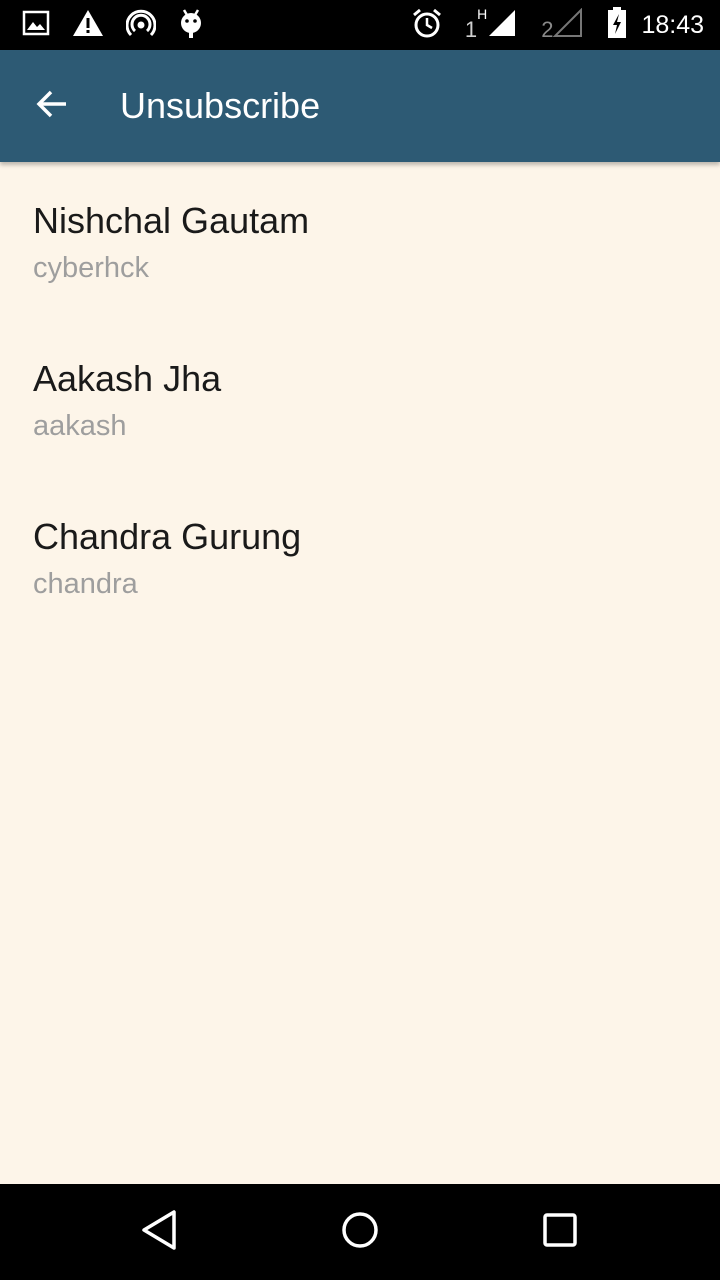 Image resolution: width=720 pixels, height=1280 pixels. I want to click on nav-home-button, so click(360, 1232).